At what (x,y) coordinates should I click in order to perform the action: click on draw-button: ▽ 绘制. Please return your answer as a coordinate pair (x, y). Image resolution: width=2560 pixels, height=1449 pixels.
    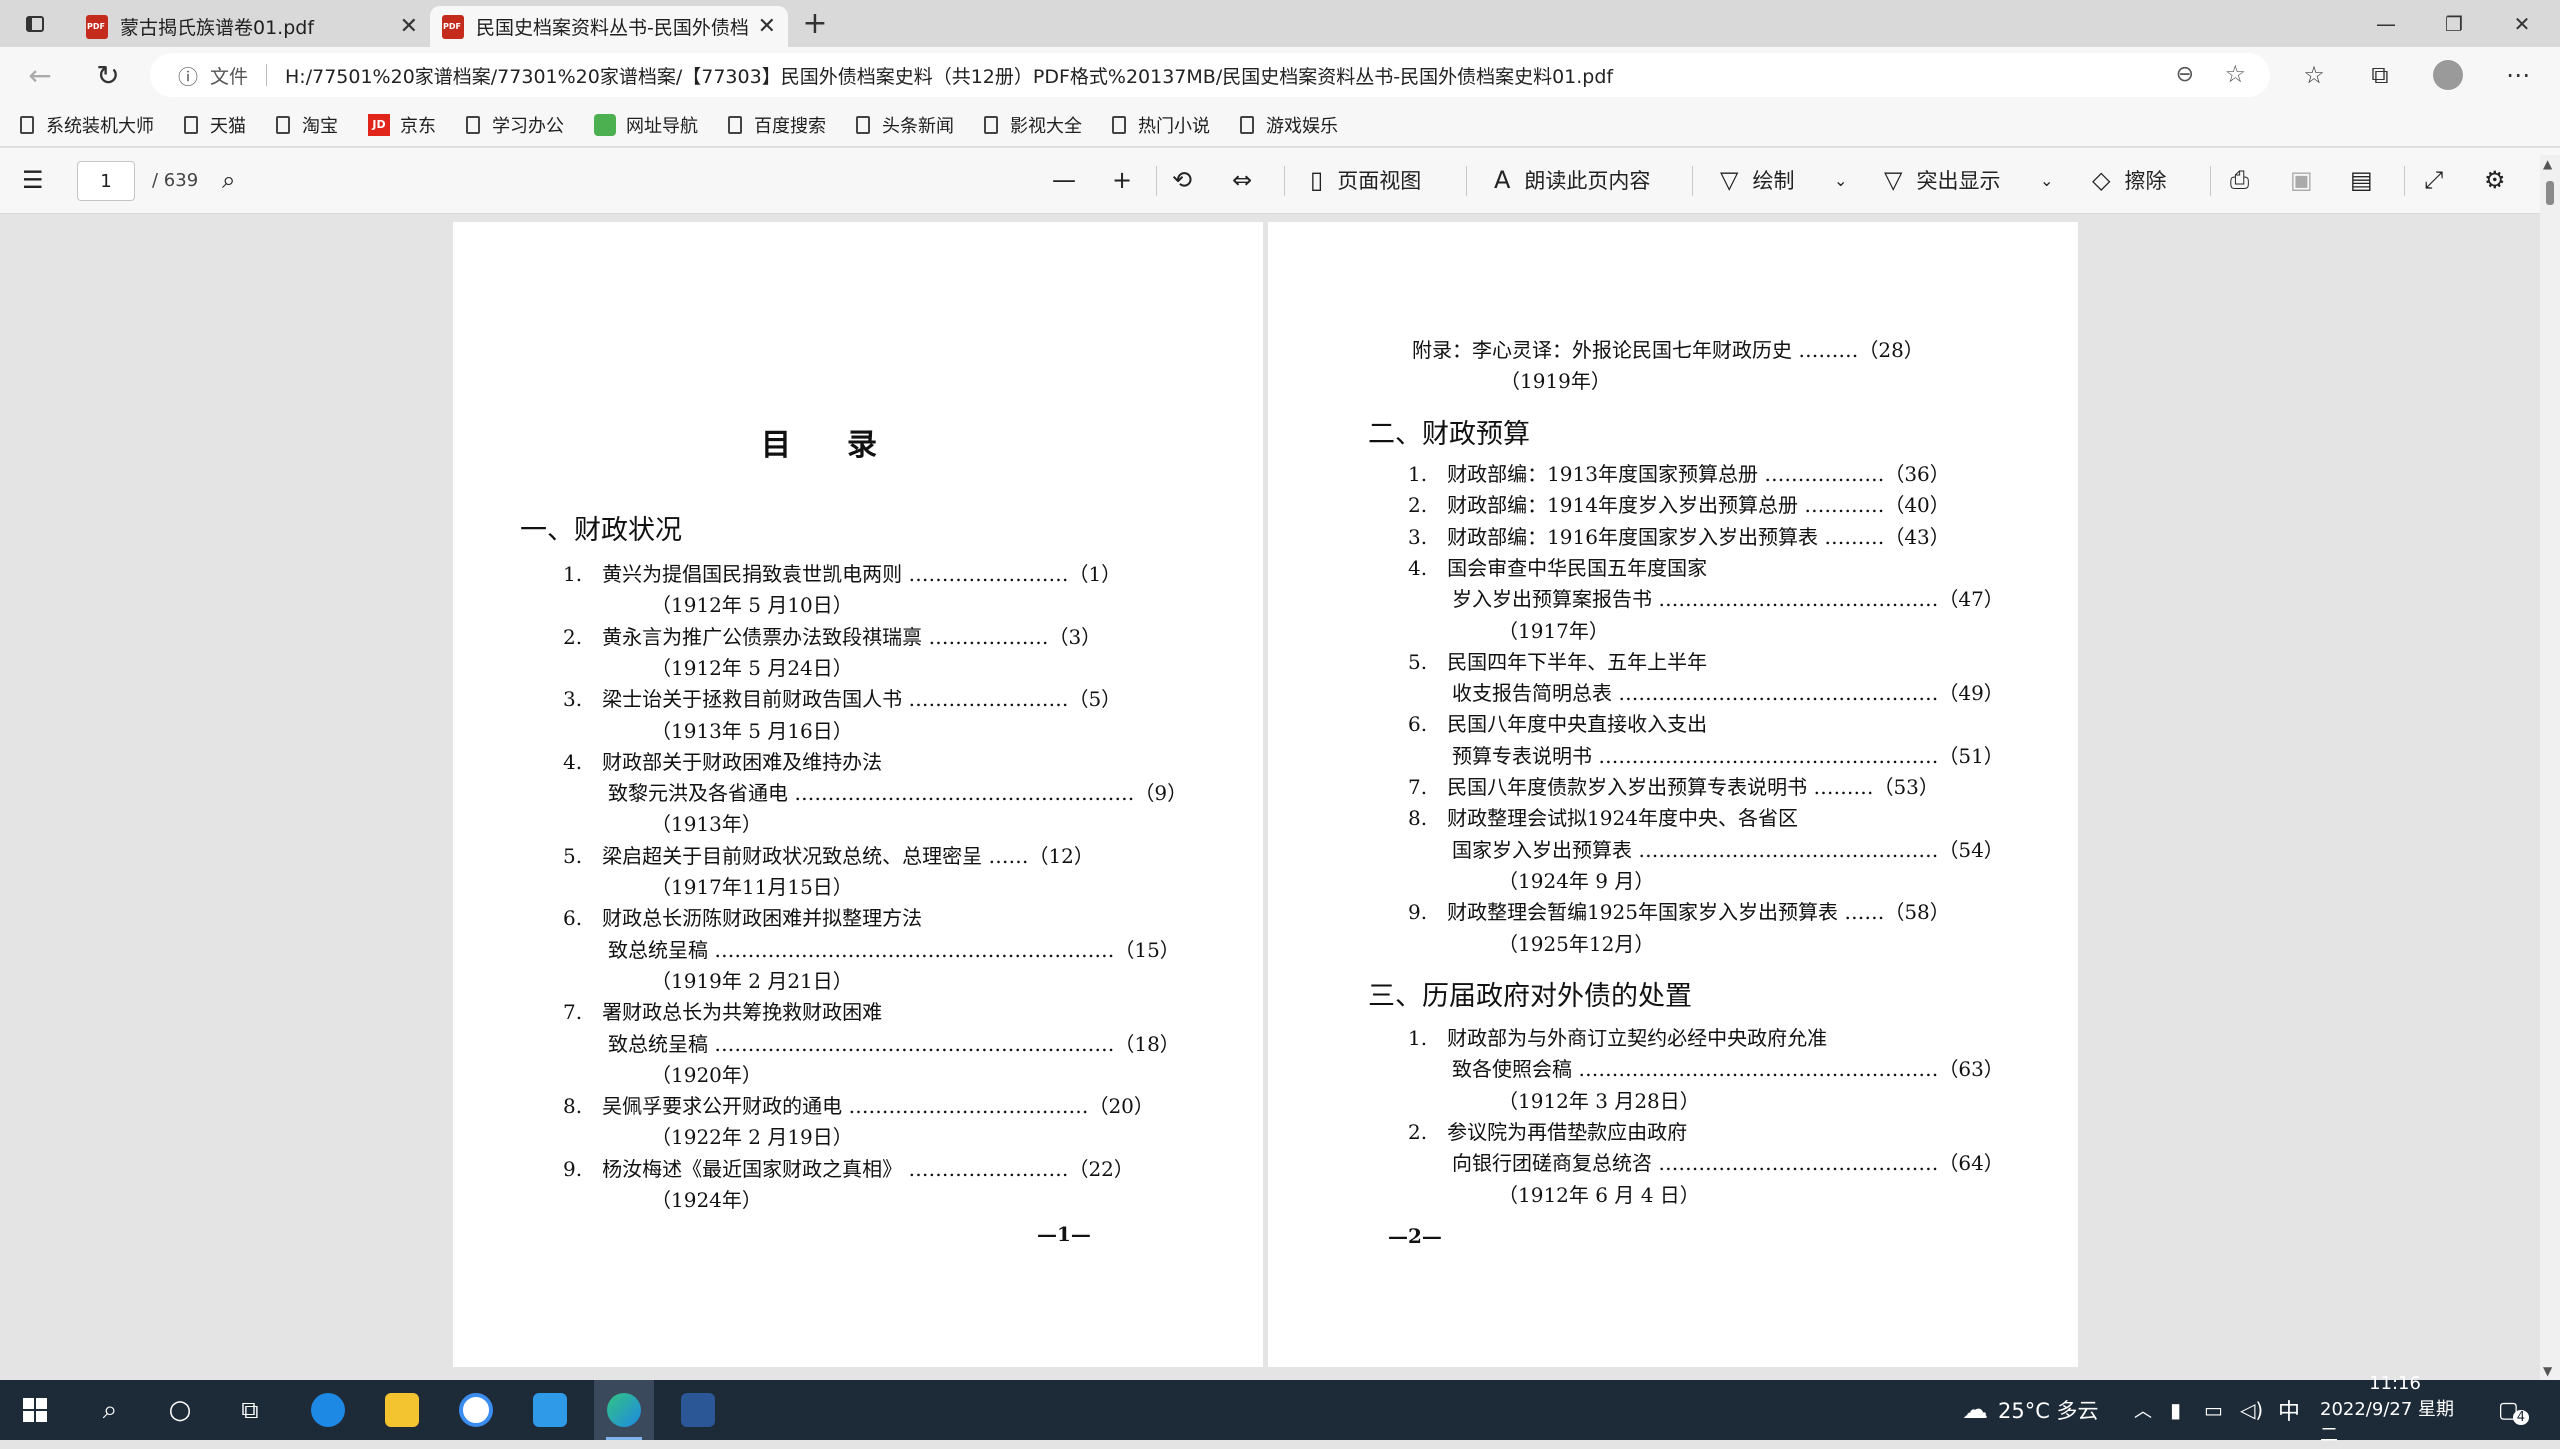
    Looking at the image, I should click on (1757, 180).